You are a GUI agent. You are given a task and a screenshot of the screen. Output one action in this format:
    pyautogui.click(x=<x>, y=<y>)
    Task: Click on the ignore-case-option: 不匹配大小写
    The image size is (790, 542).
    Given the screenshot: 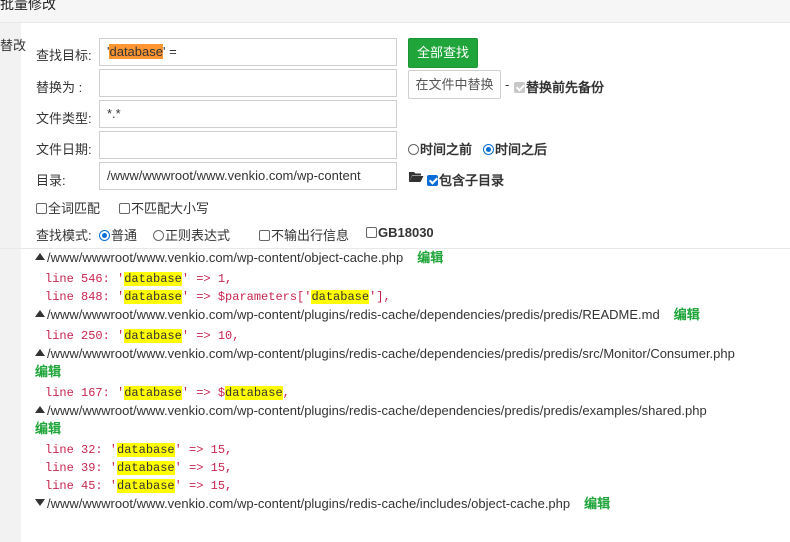 What is the action you would take?
    pyautogui.click(x=164, y=207)
    